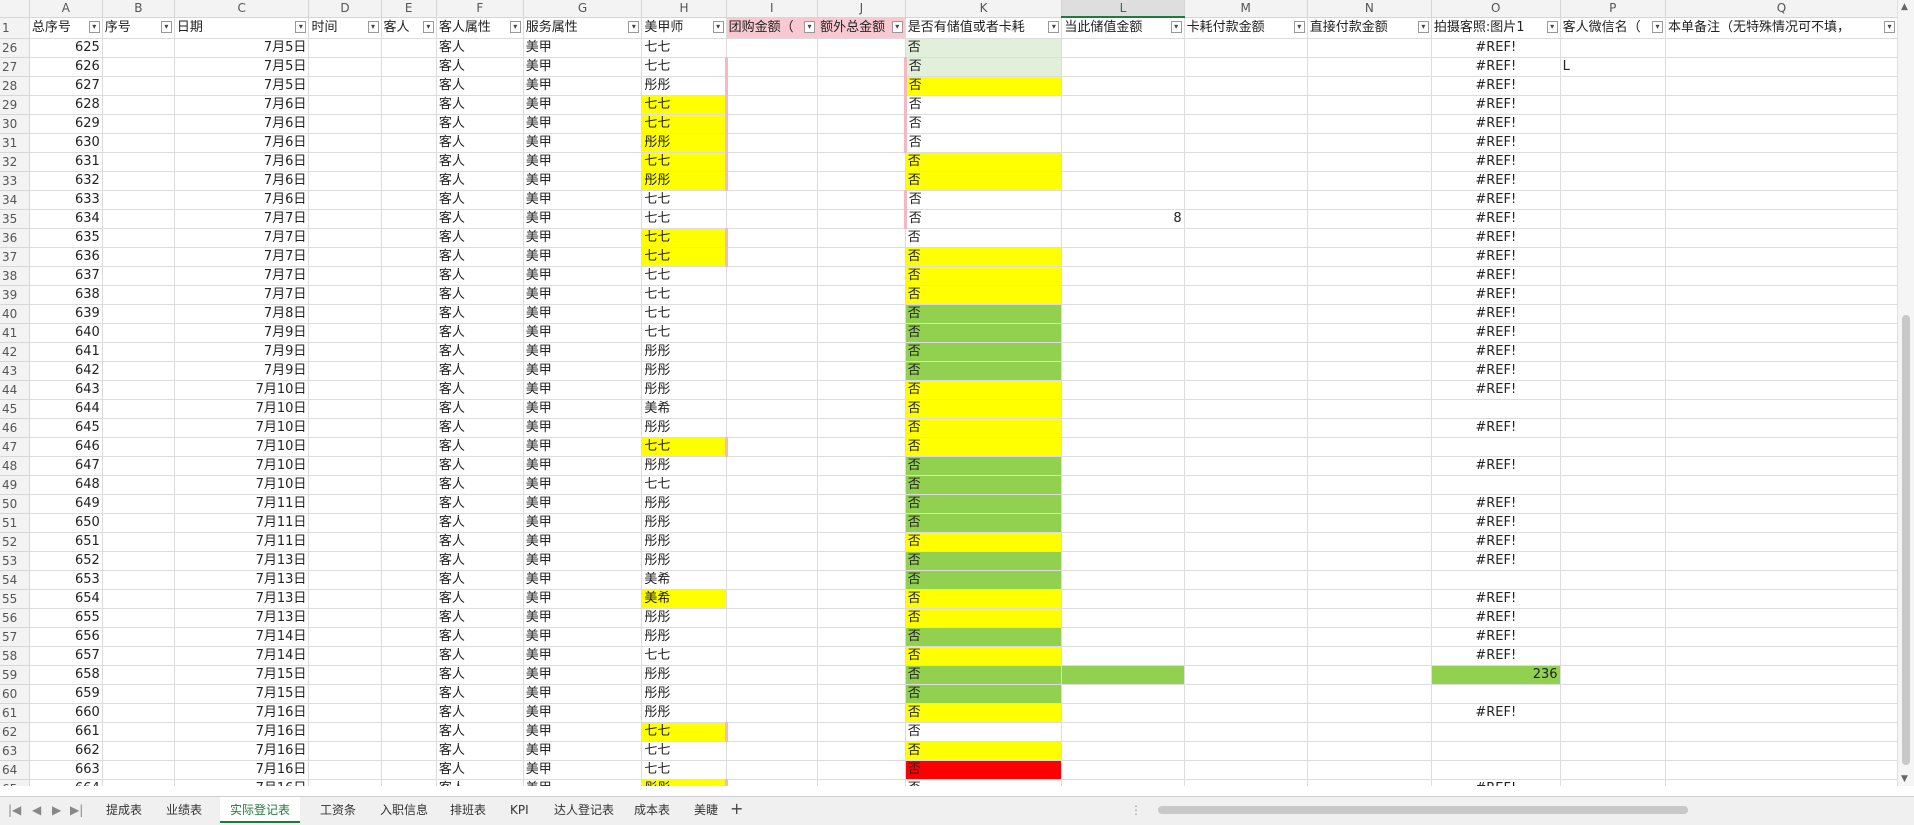 Image resolution: width=1914 pixels, height=825 pixels. What do you see at coordinates (345, 485) in the screenshot?
I see `cell-d49` at bounding box center [345, 485].